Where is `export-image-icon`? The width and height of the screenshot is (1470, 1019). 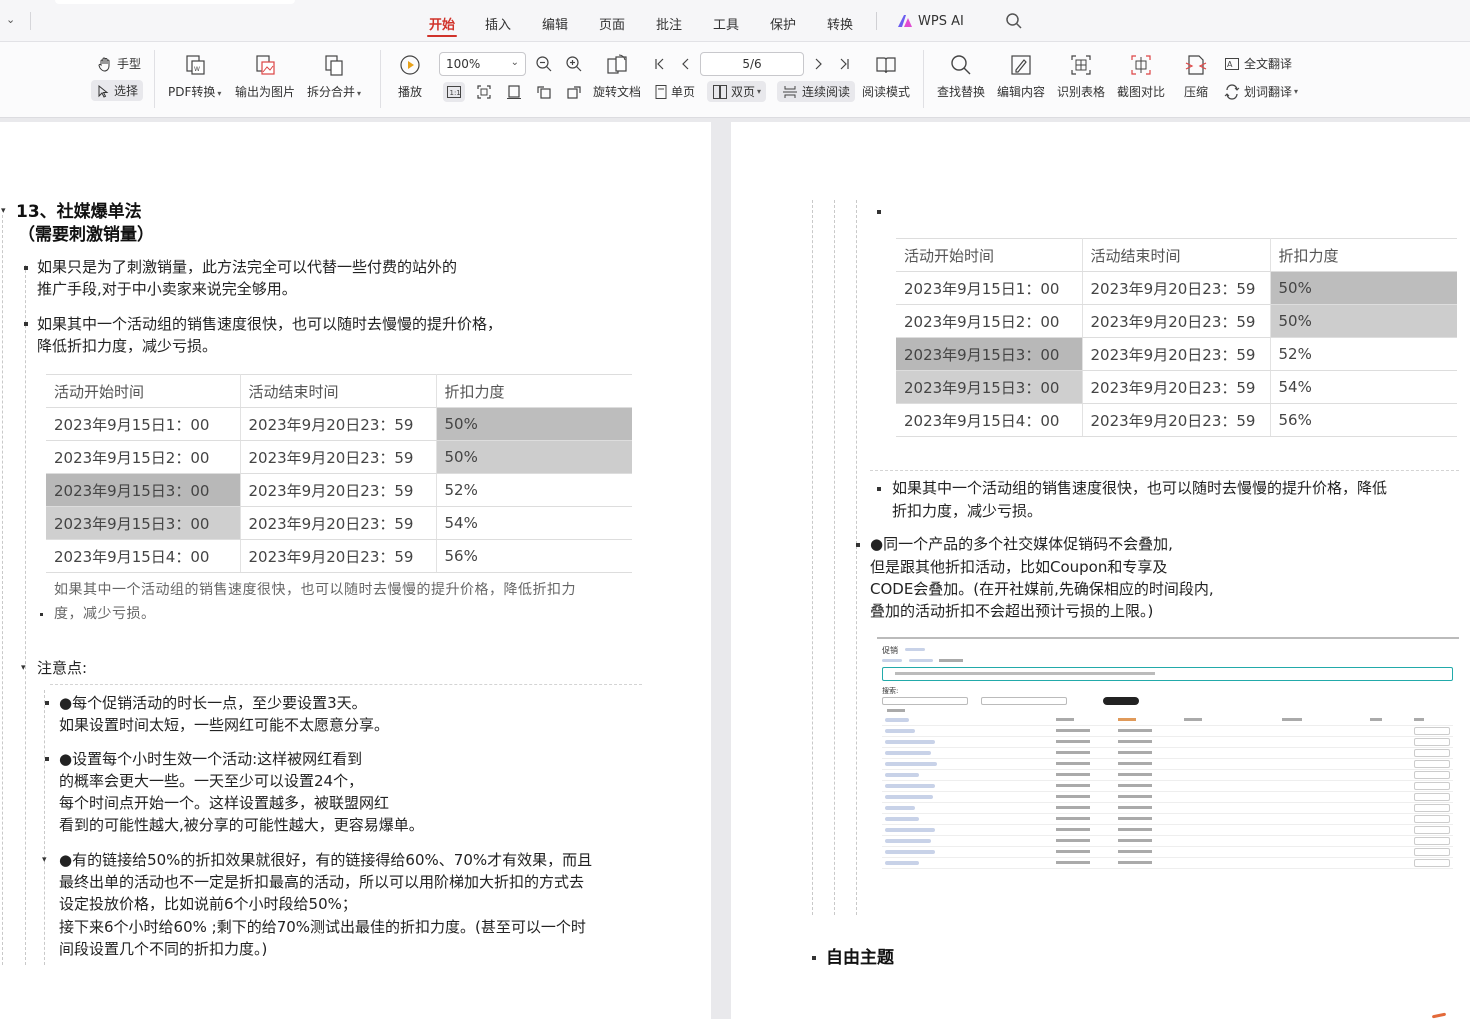
export-image-icon is located at coordinates (265, 65).